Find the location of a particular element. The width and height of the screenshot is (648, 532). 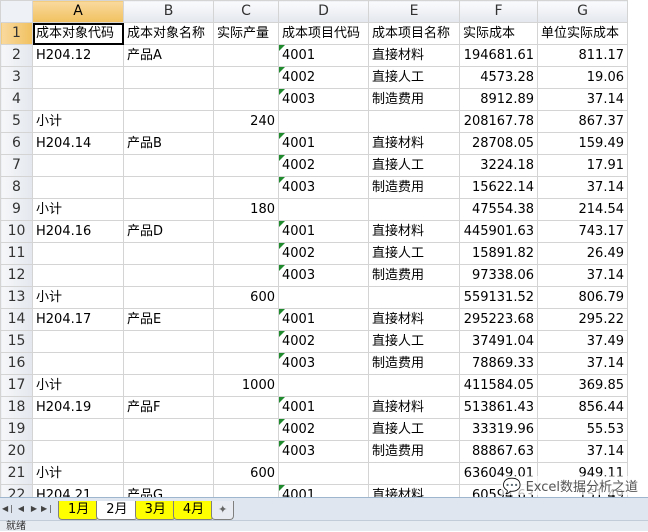

header-cell: 实际成本 is located at coordinates (498, 33).